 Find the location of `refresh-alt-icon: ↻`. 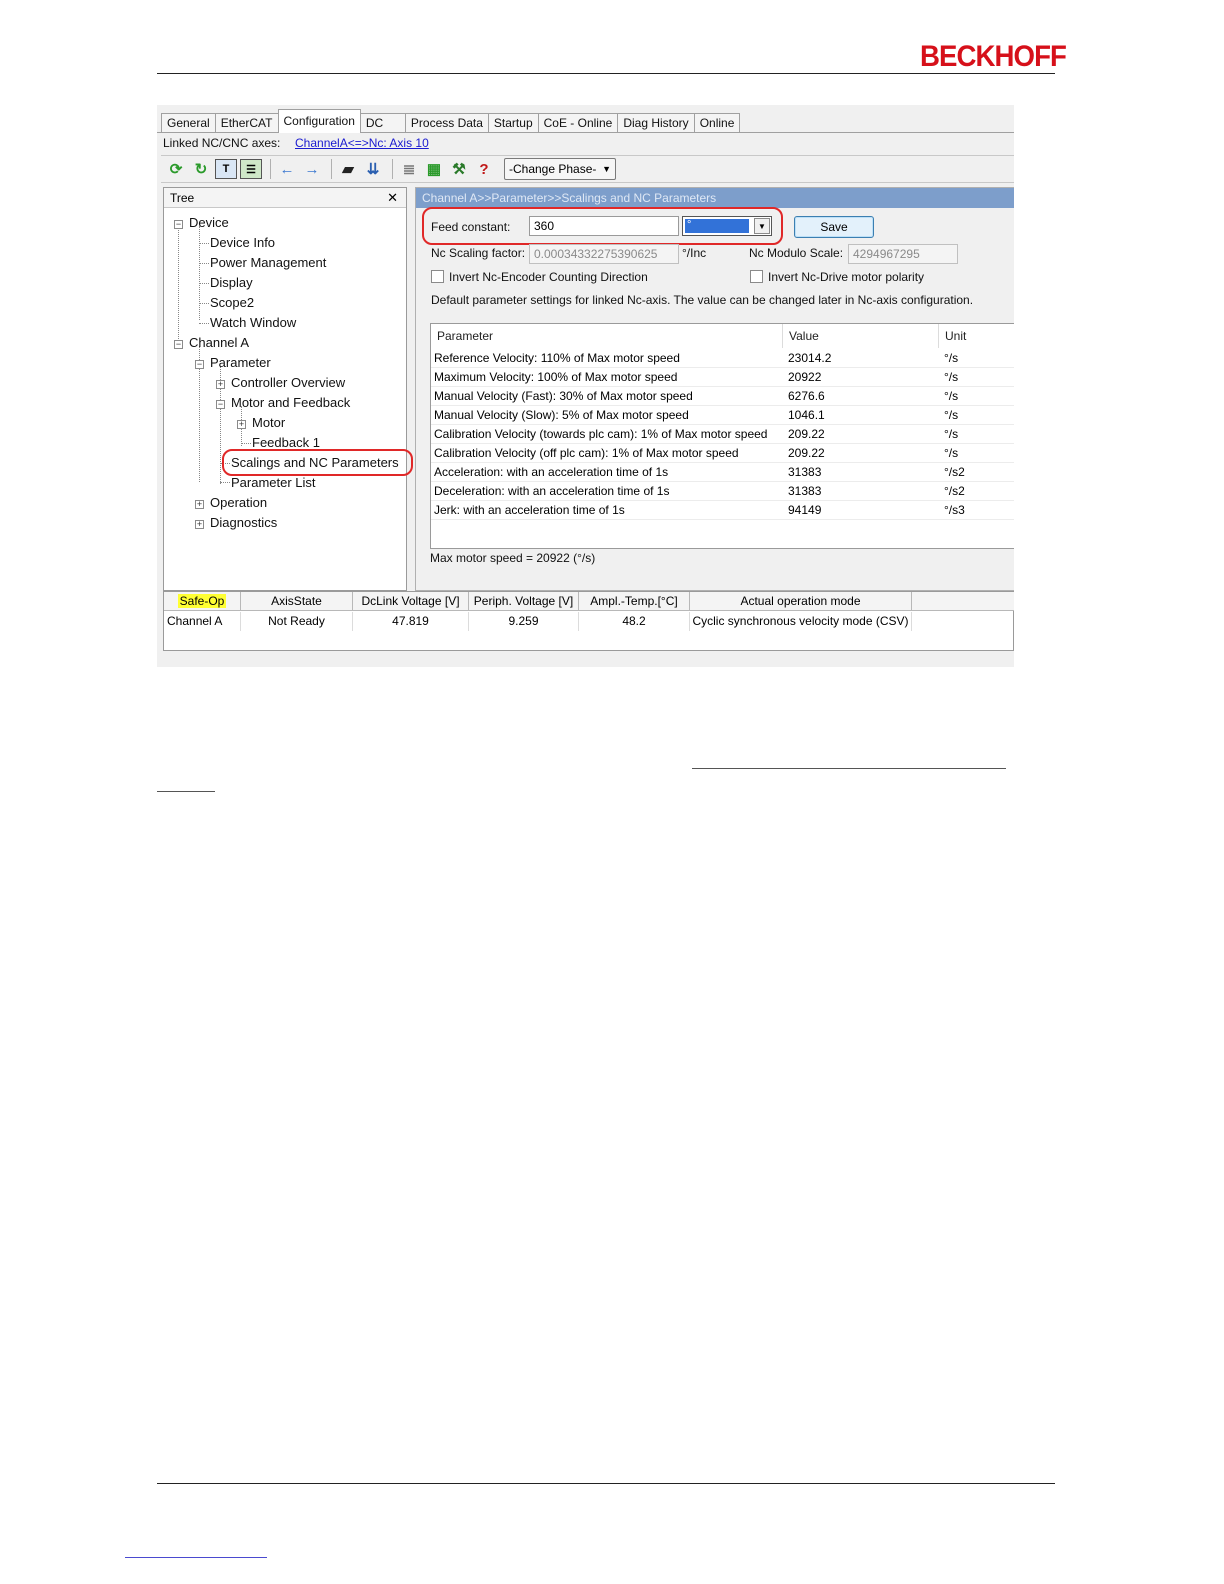

refresh-alt-icon: ↻ is located at coordinates (201, 169).